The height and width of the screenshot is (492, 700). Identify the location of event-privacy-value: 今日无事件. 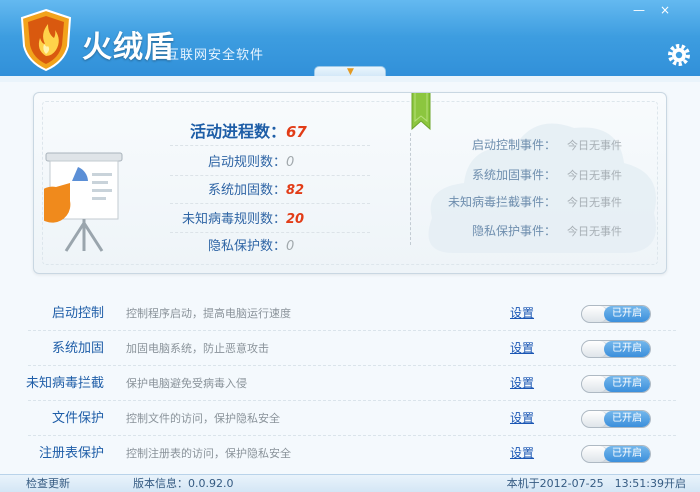
(594, 231).